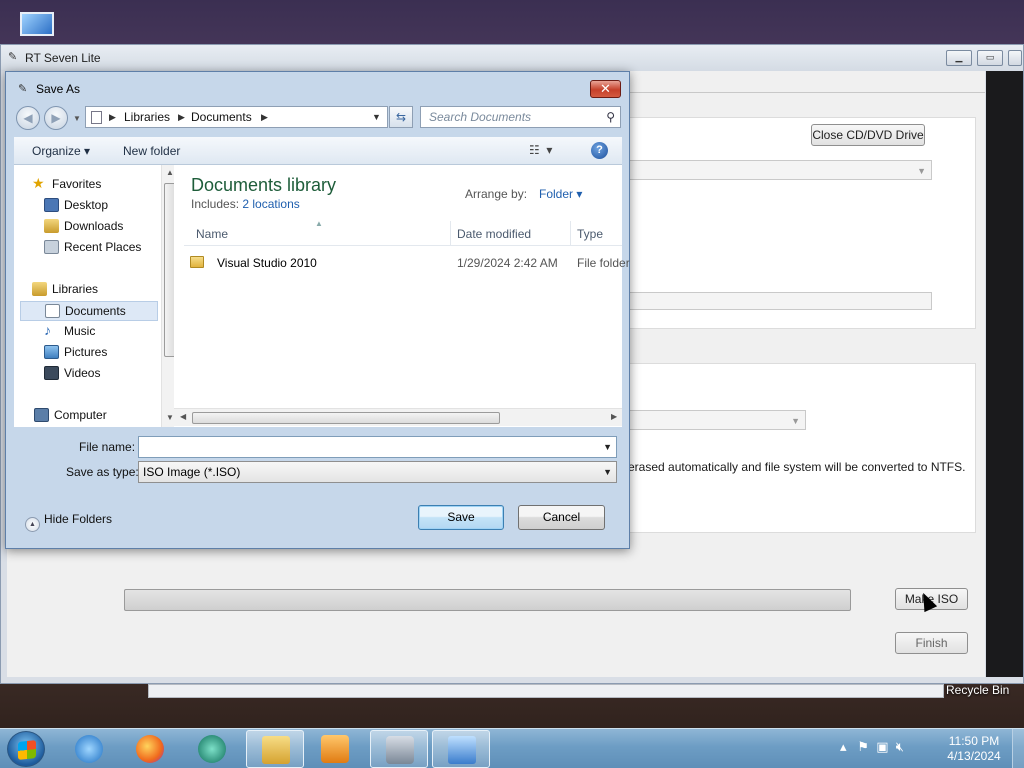  Describe the element at coordinates (52, 311) in the screenshot. I see `documents-icon` at that location.